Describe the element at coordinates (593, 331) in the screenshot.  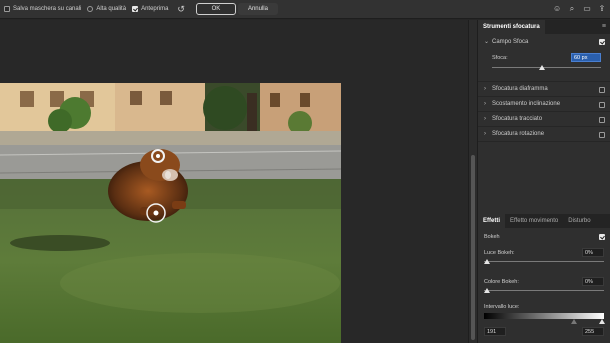
I see `light-range-high-input: 255` at that location.